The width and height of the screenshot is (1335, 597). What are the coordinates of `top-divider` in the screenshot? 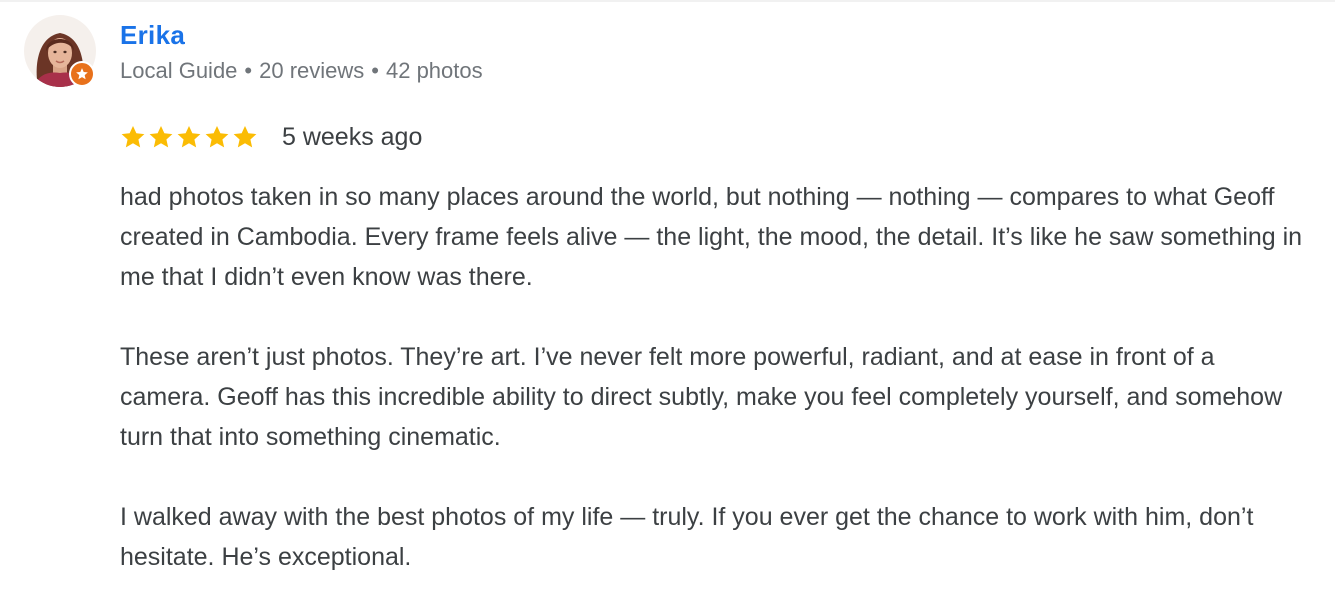 It's located at (667, 1).